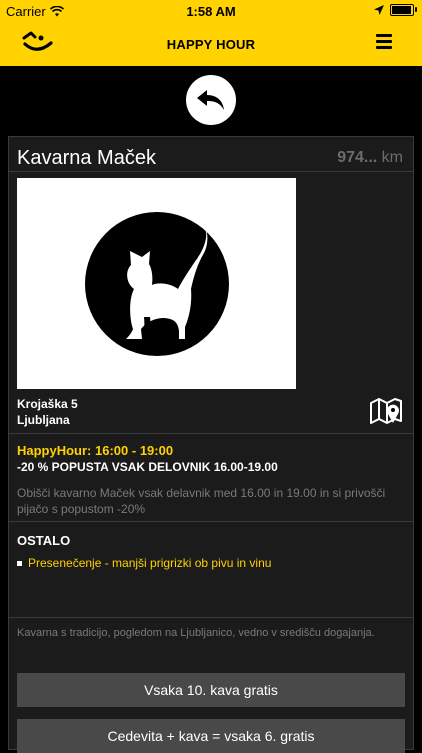 The width and height of the screenshot is (422, 753). I want to click on address-city: Ljubljana, so click(43, 420).